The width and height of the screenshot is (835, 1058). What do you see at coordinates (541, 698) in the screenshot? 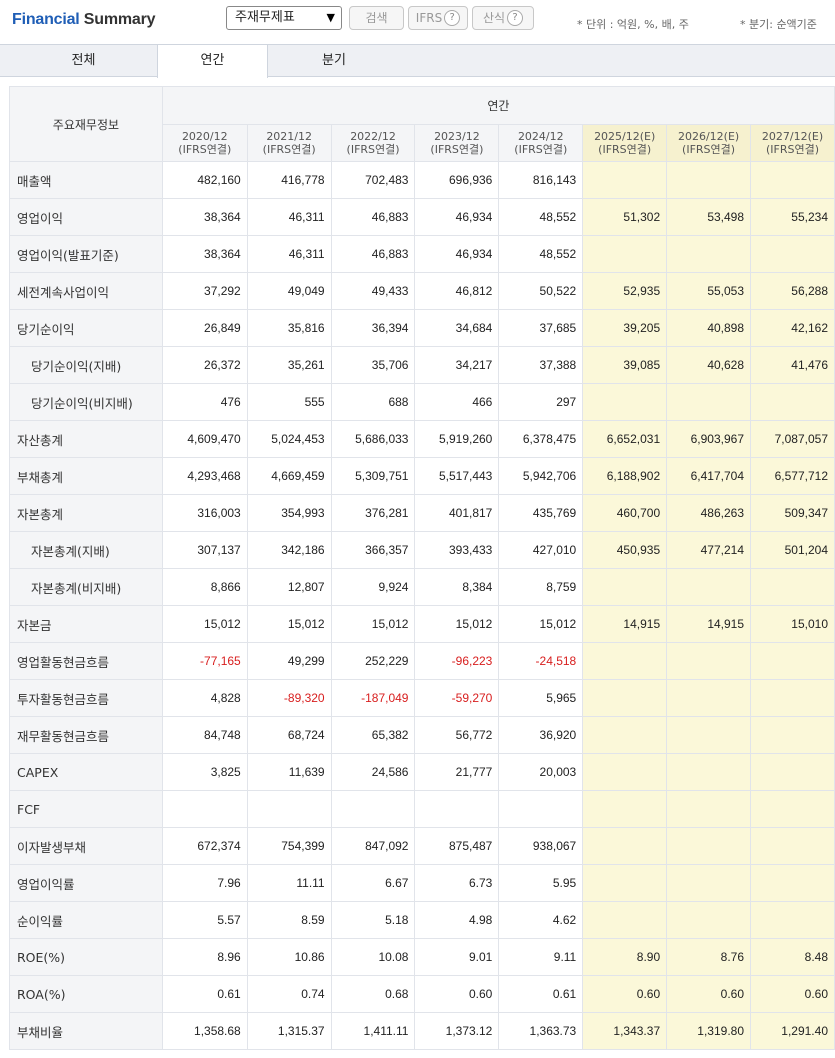
I see `table-cell: 5,965` at bounding box center [541, 698].